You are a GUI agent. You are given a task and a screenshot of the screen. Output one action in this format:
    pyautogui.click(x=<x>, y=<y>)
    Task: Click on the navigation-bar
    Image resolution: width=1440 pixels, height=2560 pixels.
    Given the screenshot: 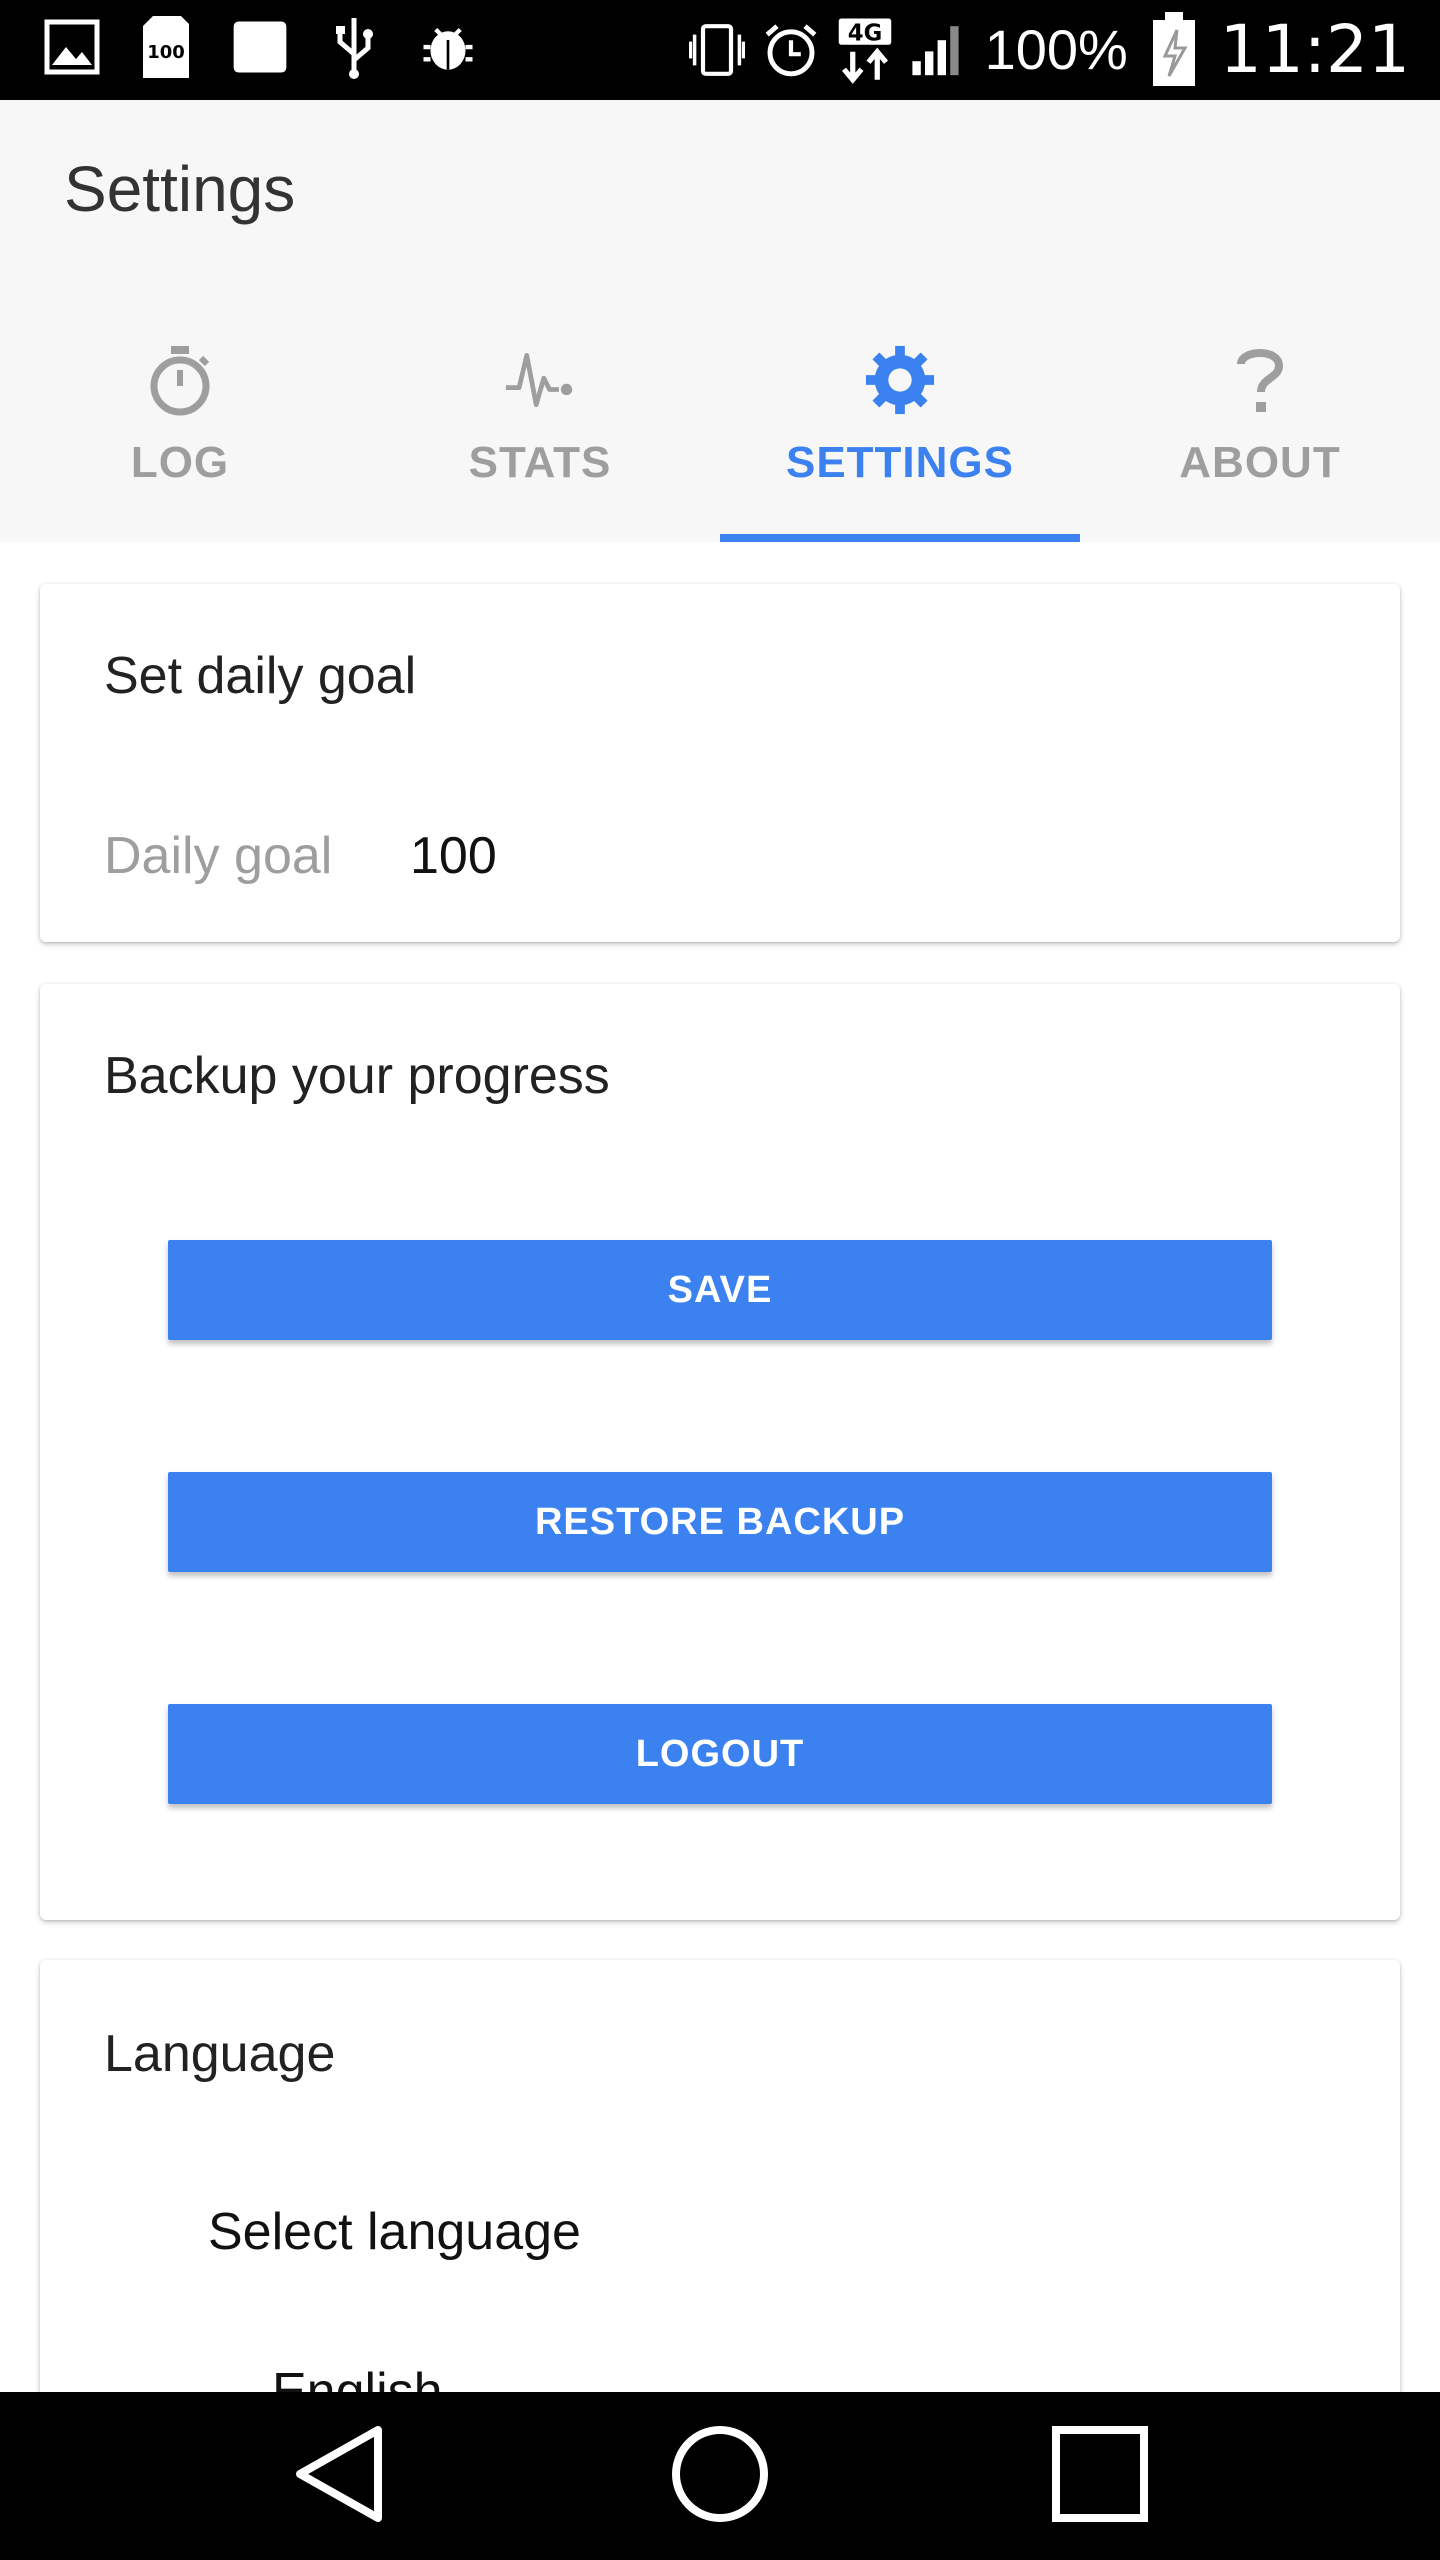 What is the action you would take?
    pyautogui.click(x=720, y=2476)
    